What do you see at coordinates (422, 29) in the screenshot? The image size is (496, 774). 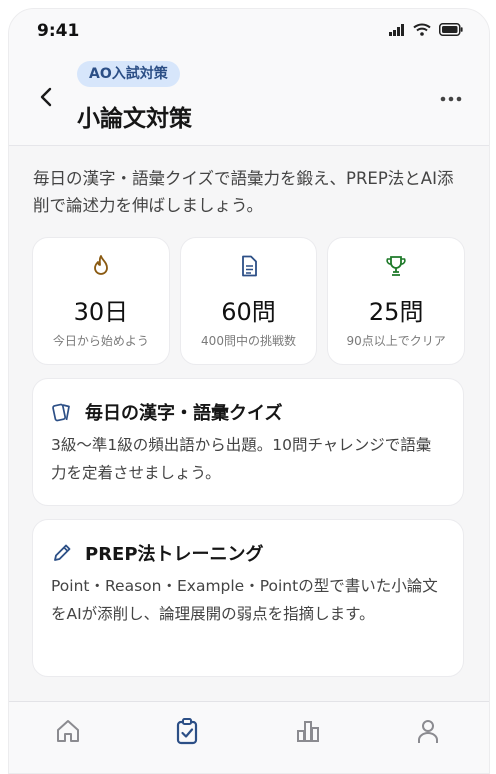 I see `wifi-icon` at bounding box center [422, 29].